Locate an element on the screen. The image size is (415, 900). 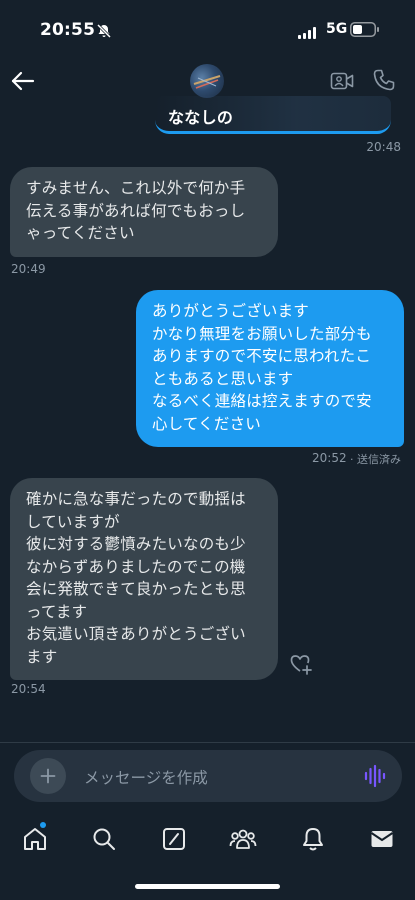
envelope-icon is located at coordinates (382, 839).